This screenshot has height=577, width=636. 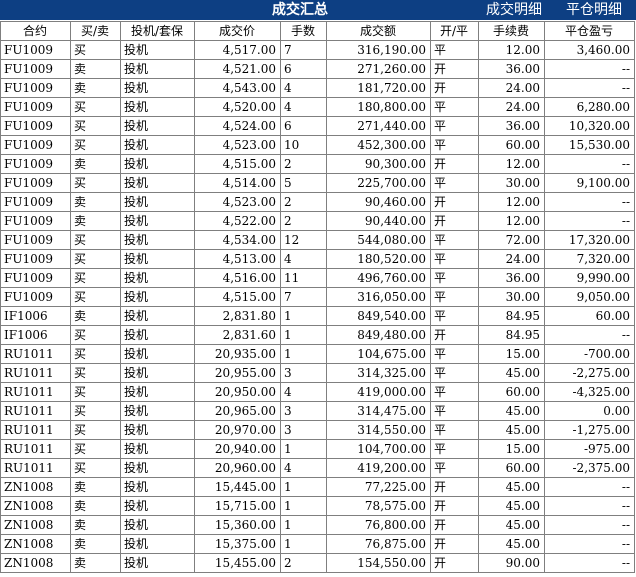 I want to click on cell-close-pl: -700.00, so click(x=589, y=354).